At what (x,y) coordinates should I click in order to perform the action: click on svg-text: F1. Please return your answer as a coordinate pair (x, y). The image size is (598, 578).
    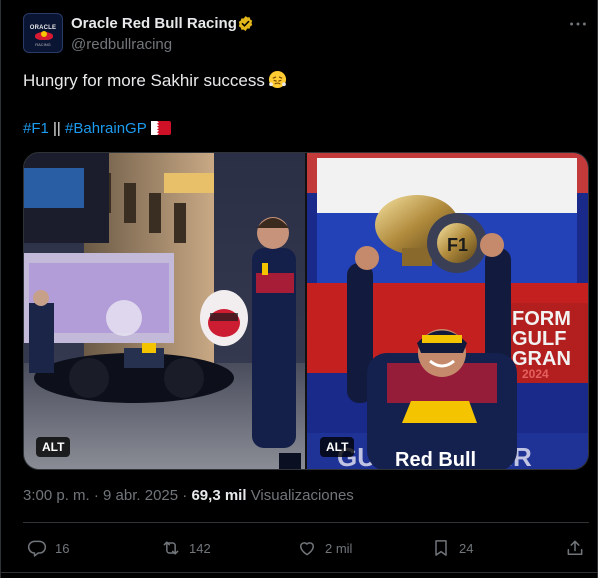
    Looking at the image, I should click on (457, 245).